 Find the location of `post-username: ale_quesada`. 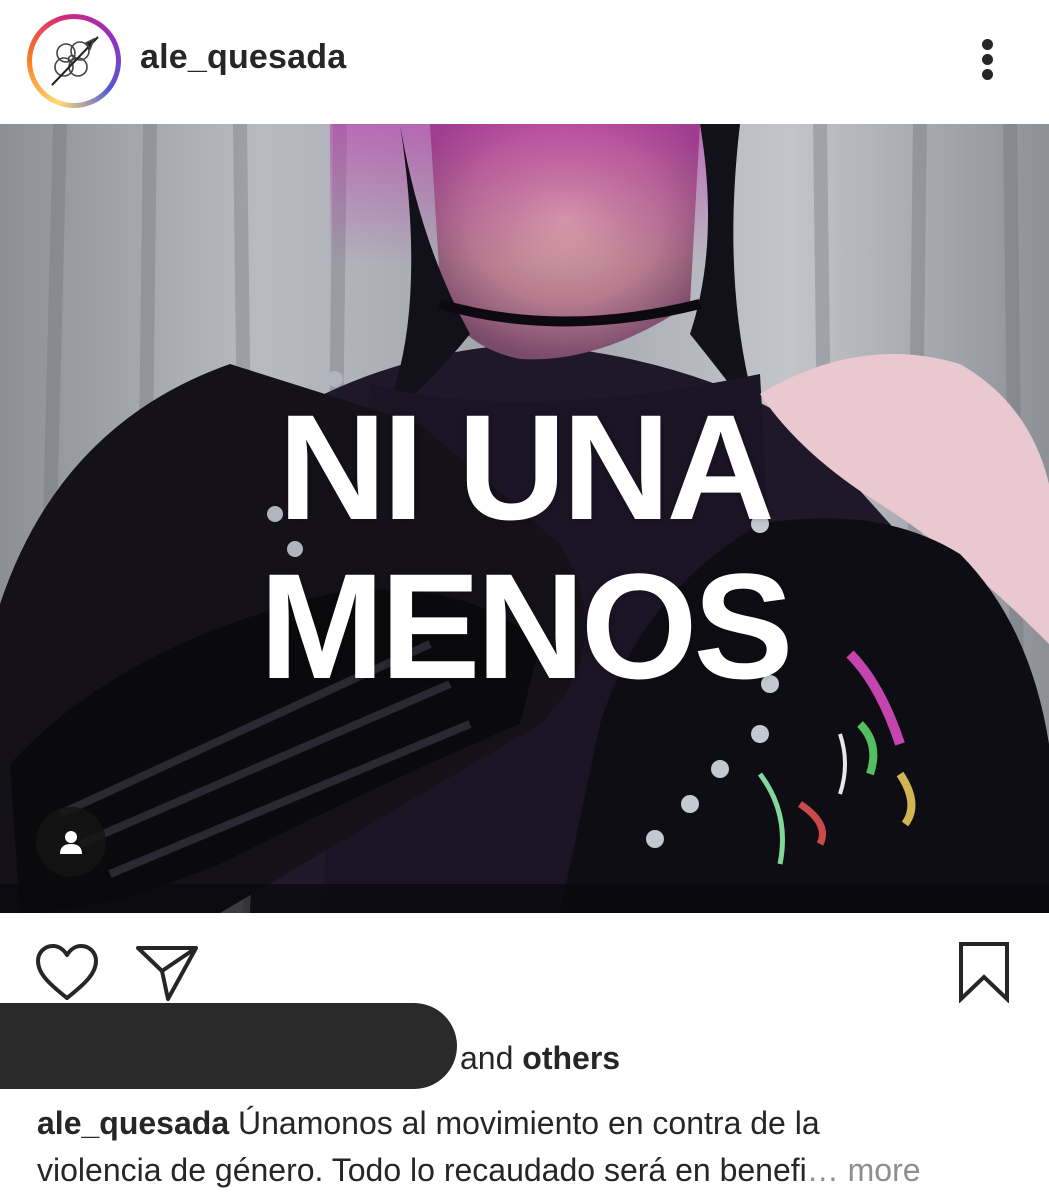

post-username: ale_quesada is located at coordinates (243, 57).